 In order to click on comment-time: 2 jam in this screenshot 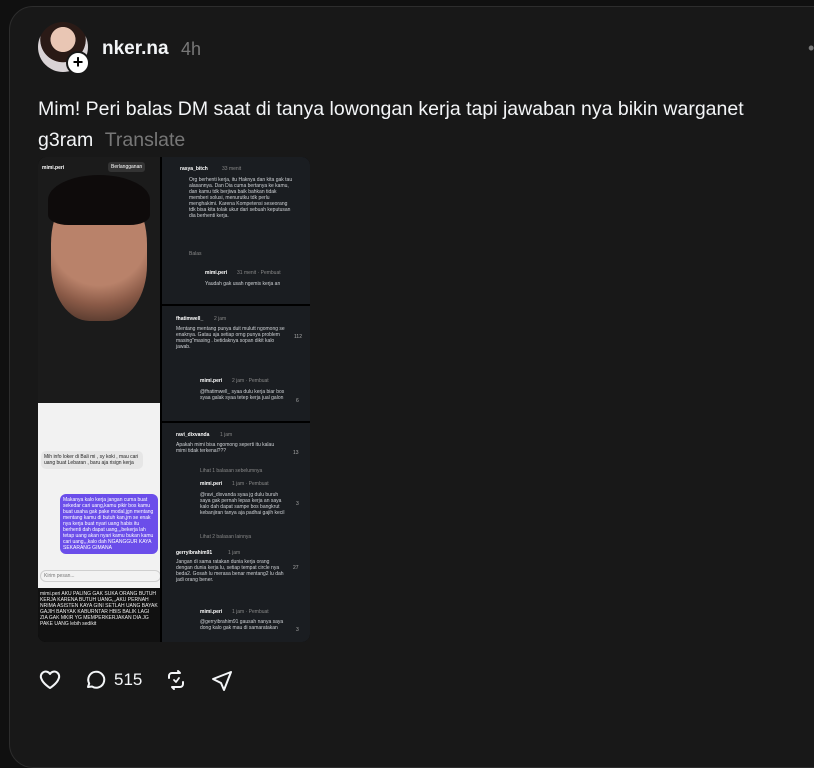, I will do `click(220, 319)`.